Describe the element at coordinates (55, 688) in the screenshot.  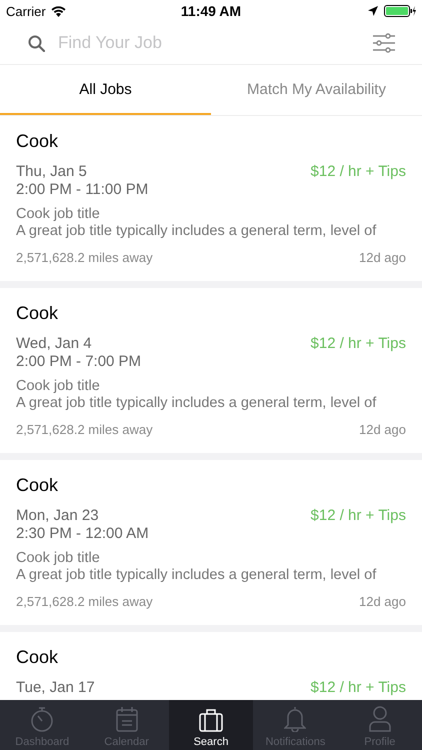
I see `job-date: Tue, Jan 17` at that location.